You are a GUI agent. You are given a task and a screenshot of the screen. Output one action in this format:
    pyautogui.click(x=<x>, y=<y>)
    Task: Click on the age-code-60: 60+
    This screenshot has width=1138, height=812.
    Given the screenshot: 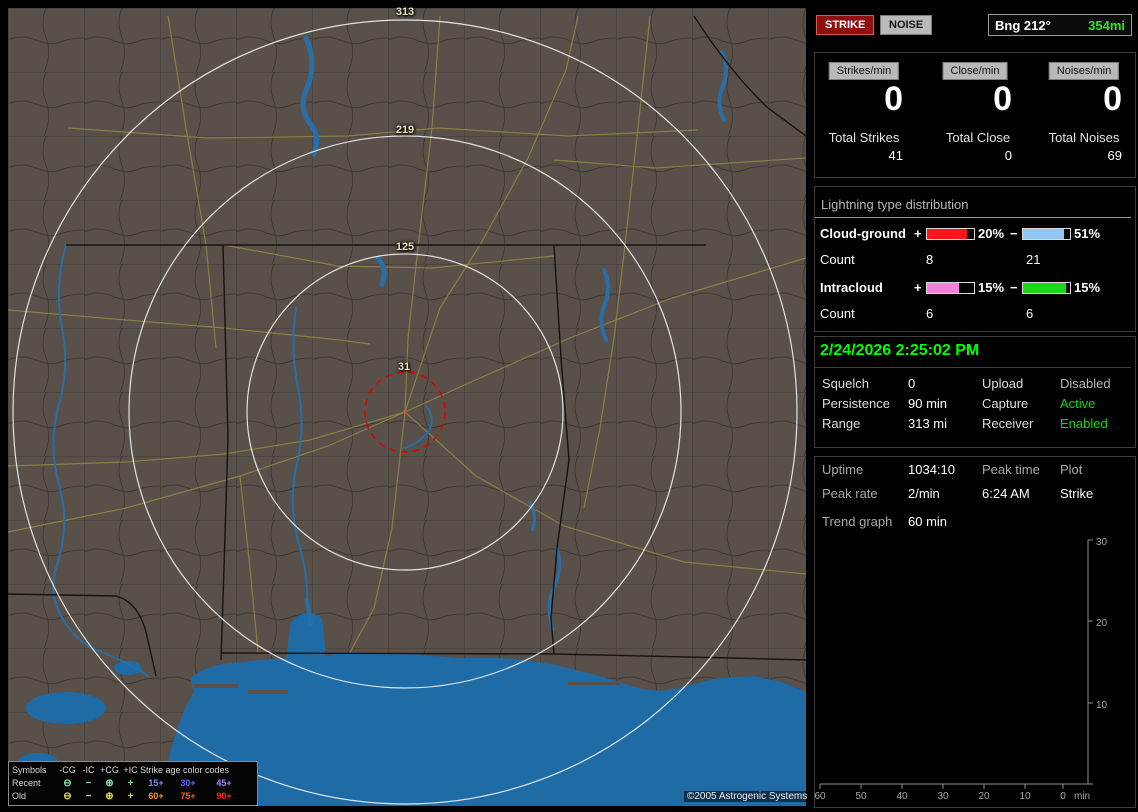 What is the action you would take?
    pyautogui.click(x=156, y=796)
    